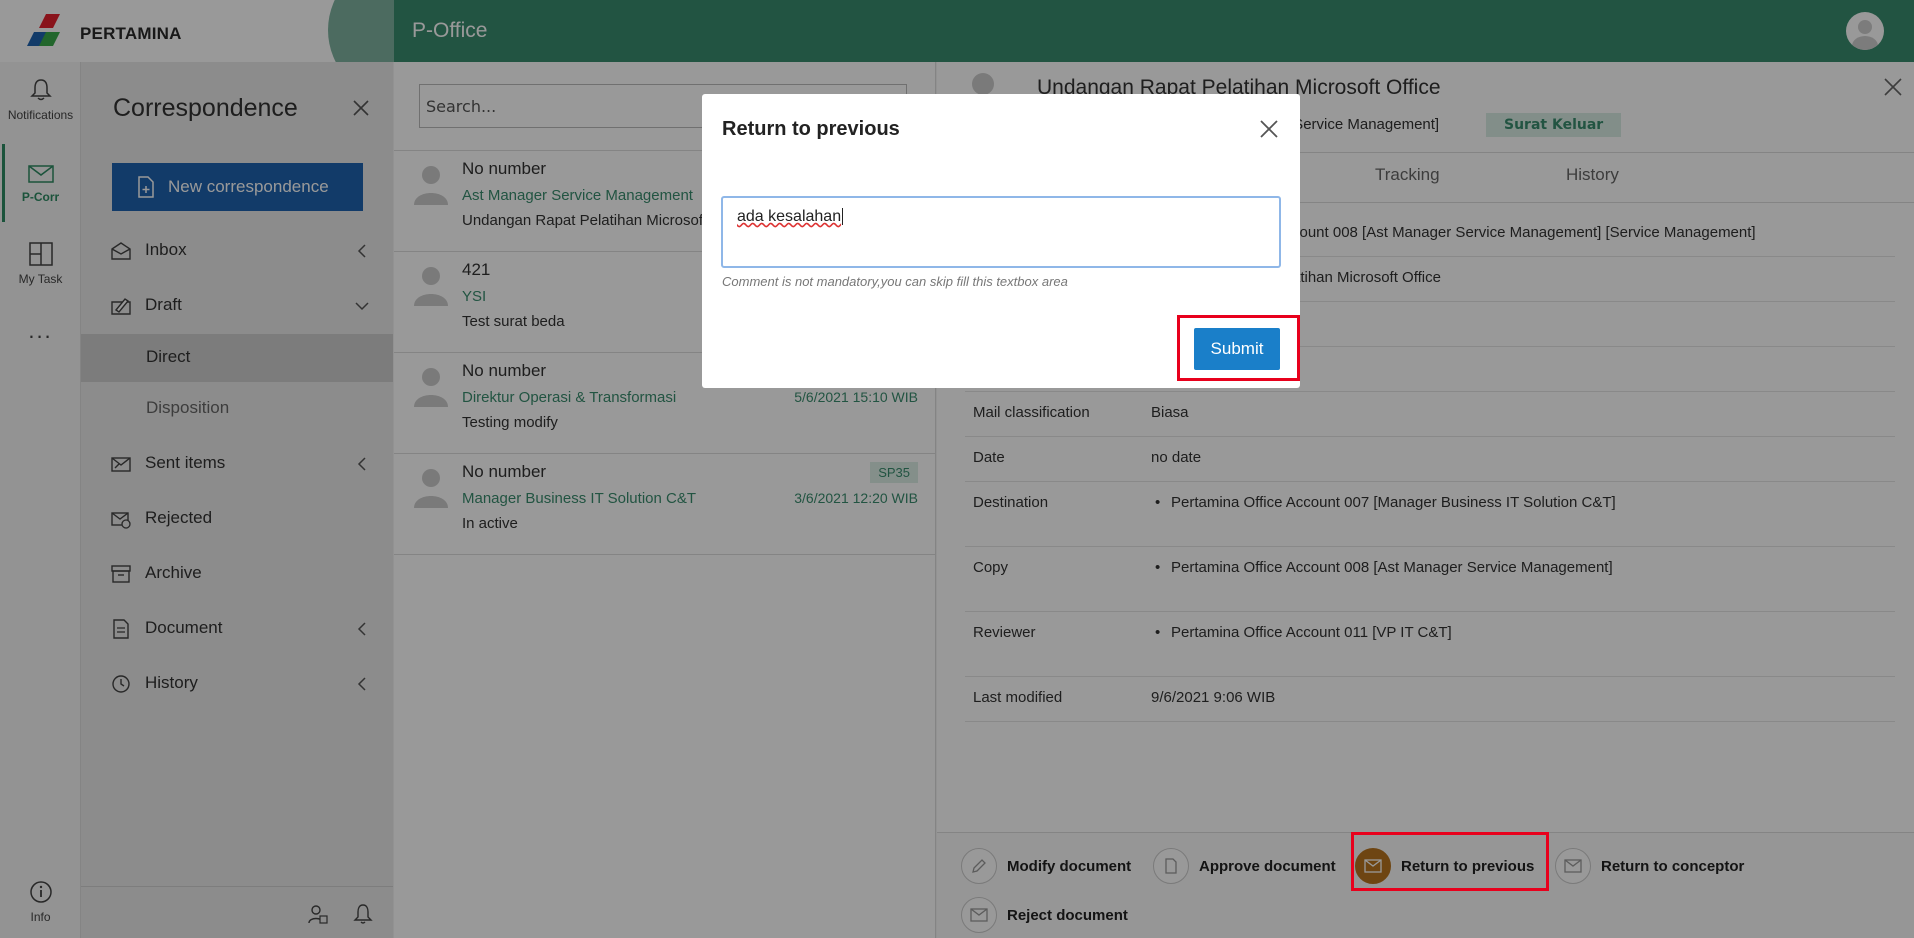 The image size is (1914, 938). What do you see at coordinates (1238, 348) in the screenshot?
I see `highlight-submit` at bounding box center [1238, 348].